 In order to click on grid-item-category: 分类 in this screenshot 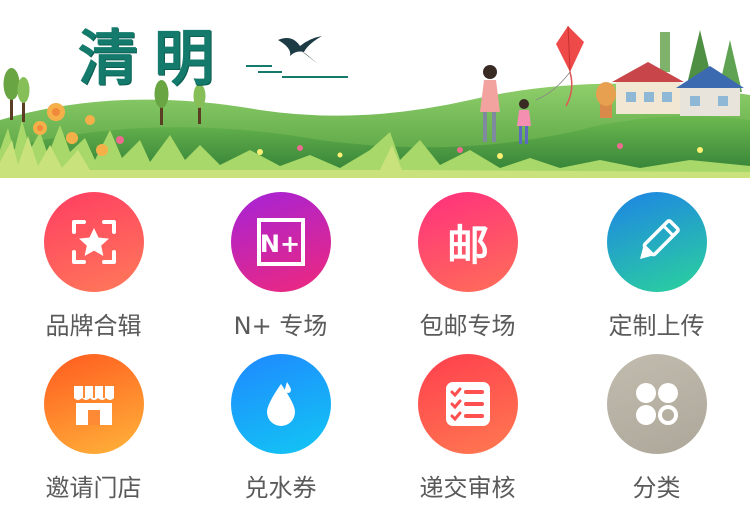, I will do `click(656, 428)`.